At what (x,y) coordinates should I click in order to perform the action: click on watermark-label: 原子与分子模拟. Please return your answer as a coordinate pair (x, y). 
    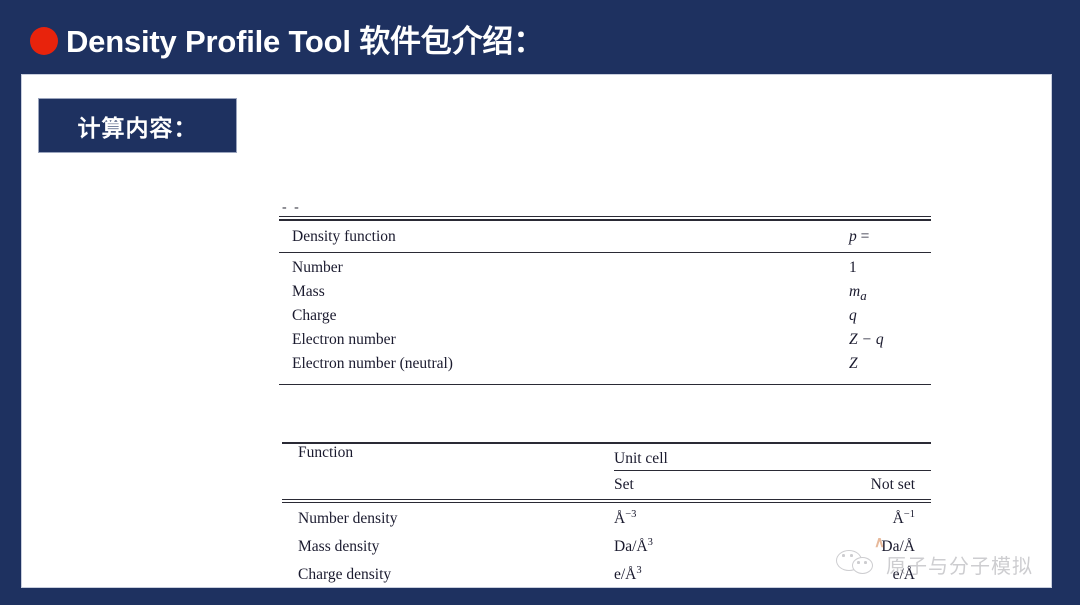
    Looking at the image, I should click on (959, 565).